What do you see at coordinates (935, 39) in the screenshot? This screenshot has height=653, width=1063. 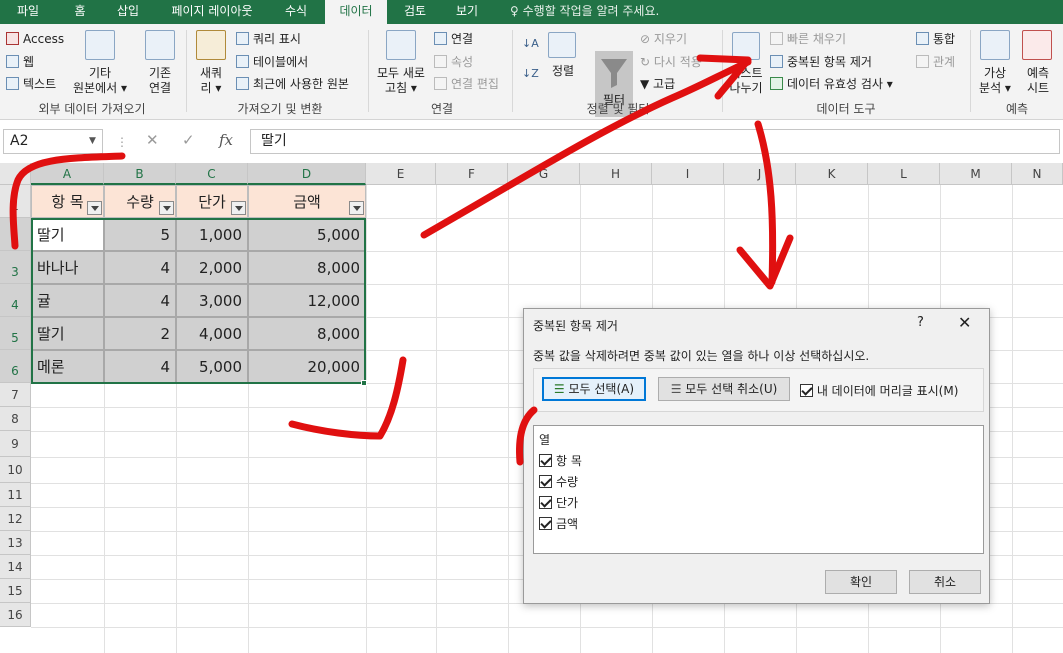 I see `consolidate-button: 통합` at bounding box center [935, 39].